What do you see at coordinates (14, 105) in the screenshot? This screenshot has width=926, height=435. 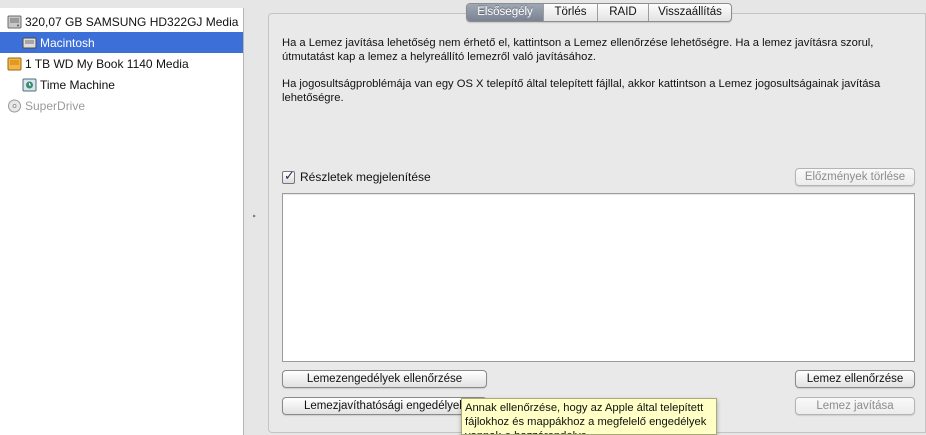 I see `optical-drive-icon` at bounding box center [14, 105].